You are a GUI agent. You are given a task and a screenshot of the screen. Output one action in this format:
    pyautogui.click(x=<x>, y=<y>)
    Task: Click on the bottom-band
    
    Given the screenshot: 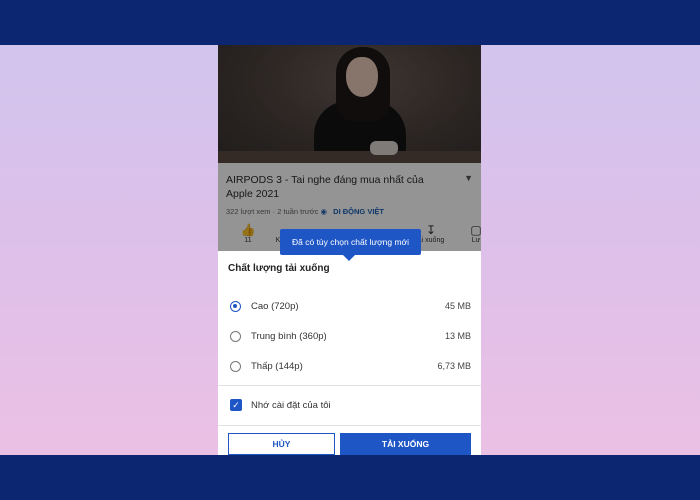 What is the action you would take?
    pyautogui.click(x=350, y=477)
    